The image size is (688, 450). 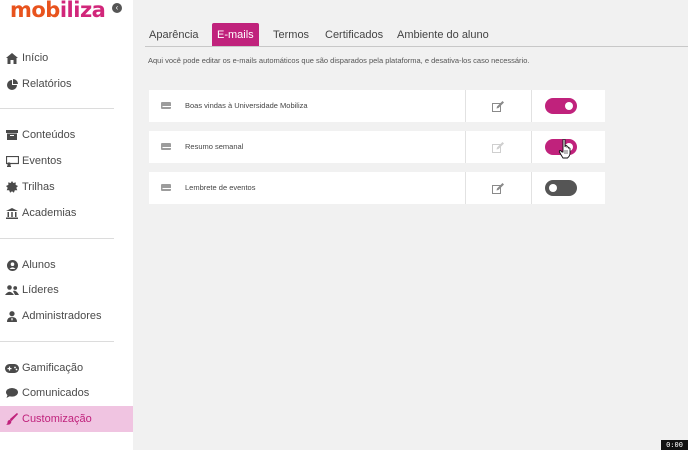 I want to click on chat-bubble-icon, so click(x=12, y=393).